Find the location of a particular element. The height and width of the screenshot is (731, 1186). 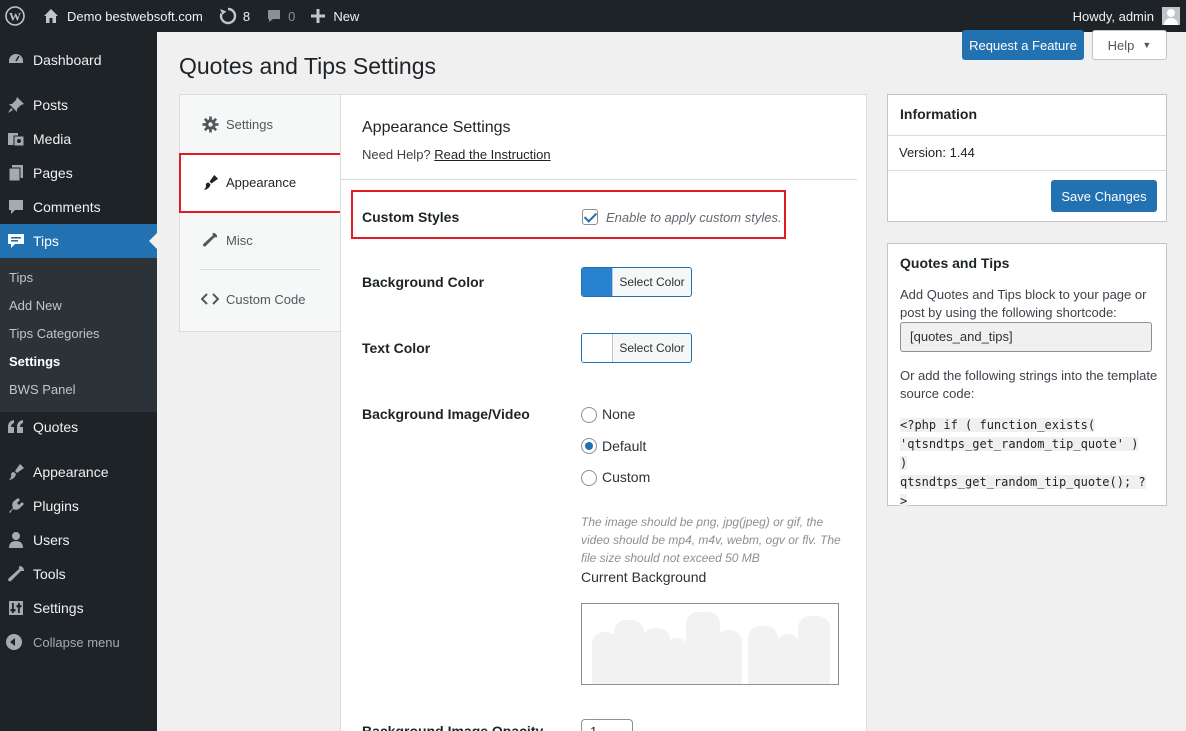

menu-users: Users is located at coordinates (78, 540).